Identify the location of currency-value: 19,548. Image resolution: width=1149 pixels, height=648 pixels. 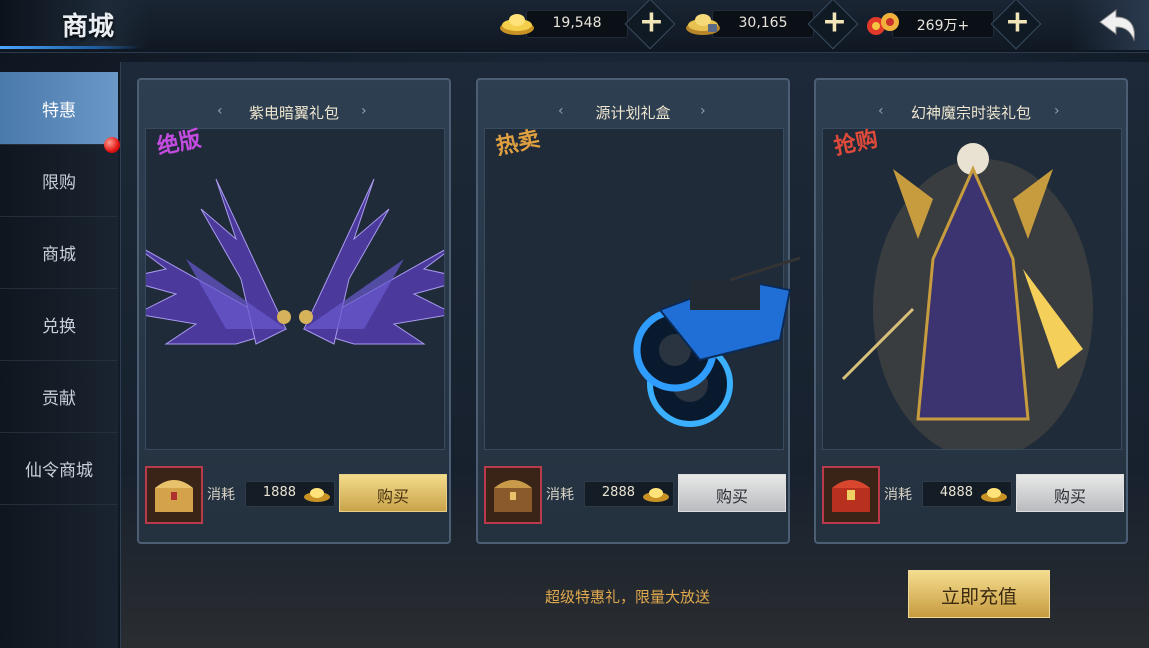
(577, 23).